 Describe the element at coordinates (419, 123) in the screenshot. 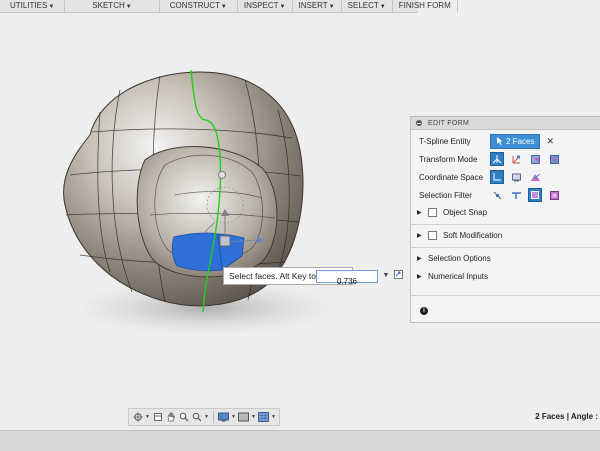

I see `collapse-icon` at that location.